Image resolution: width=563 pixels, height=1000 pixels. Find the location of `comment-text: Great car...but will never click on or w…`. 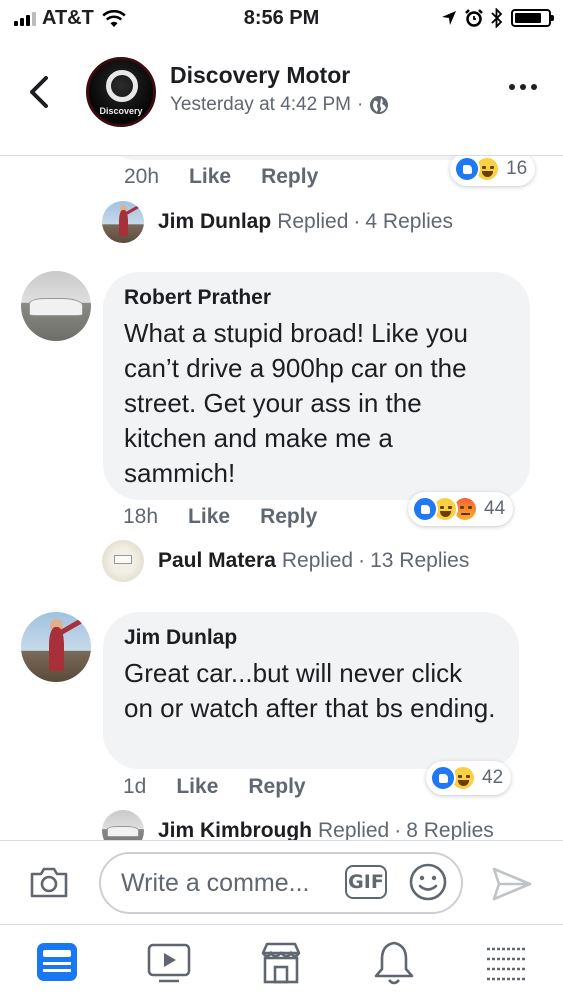

comment-text: Great car...but will never click on or w… is located at coordinates (310, 690).